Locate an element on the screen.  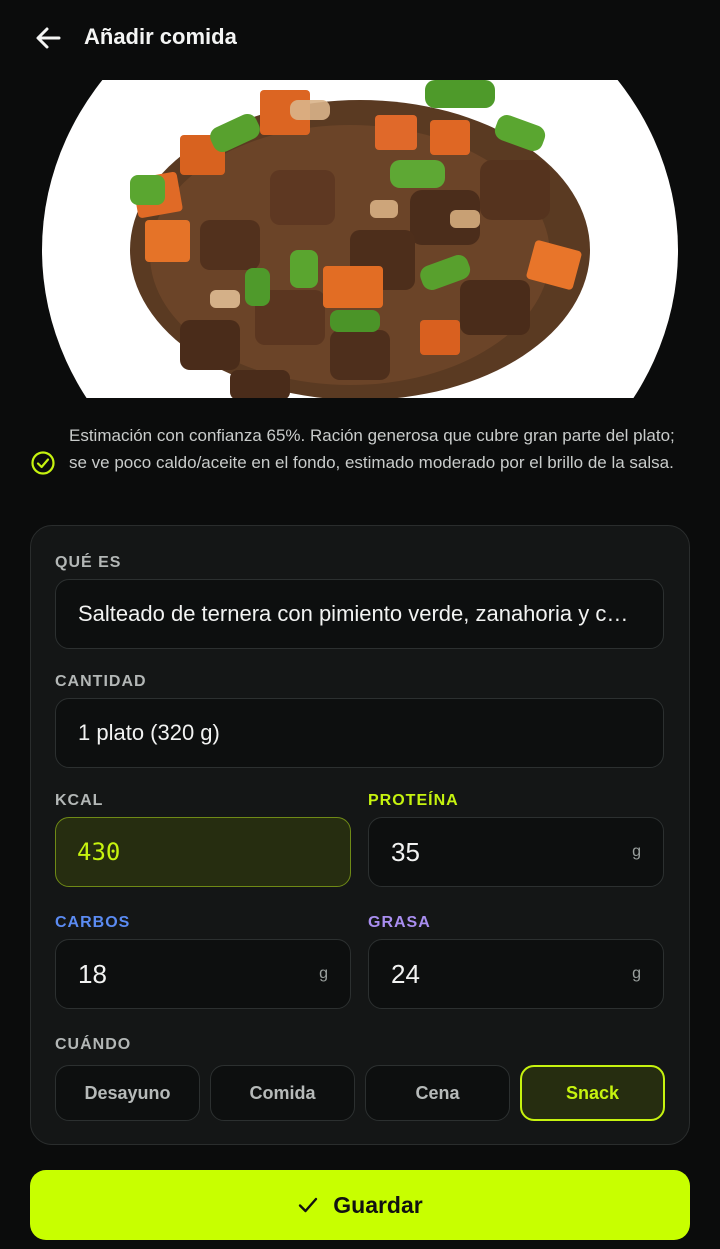
page-title: Añadir comida is located at coordinates (160, 36).